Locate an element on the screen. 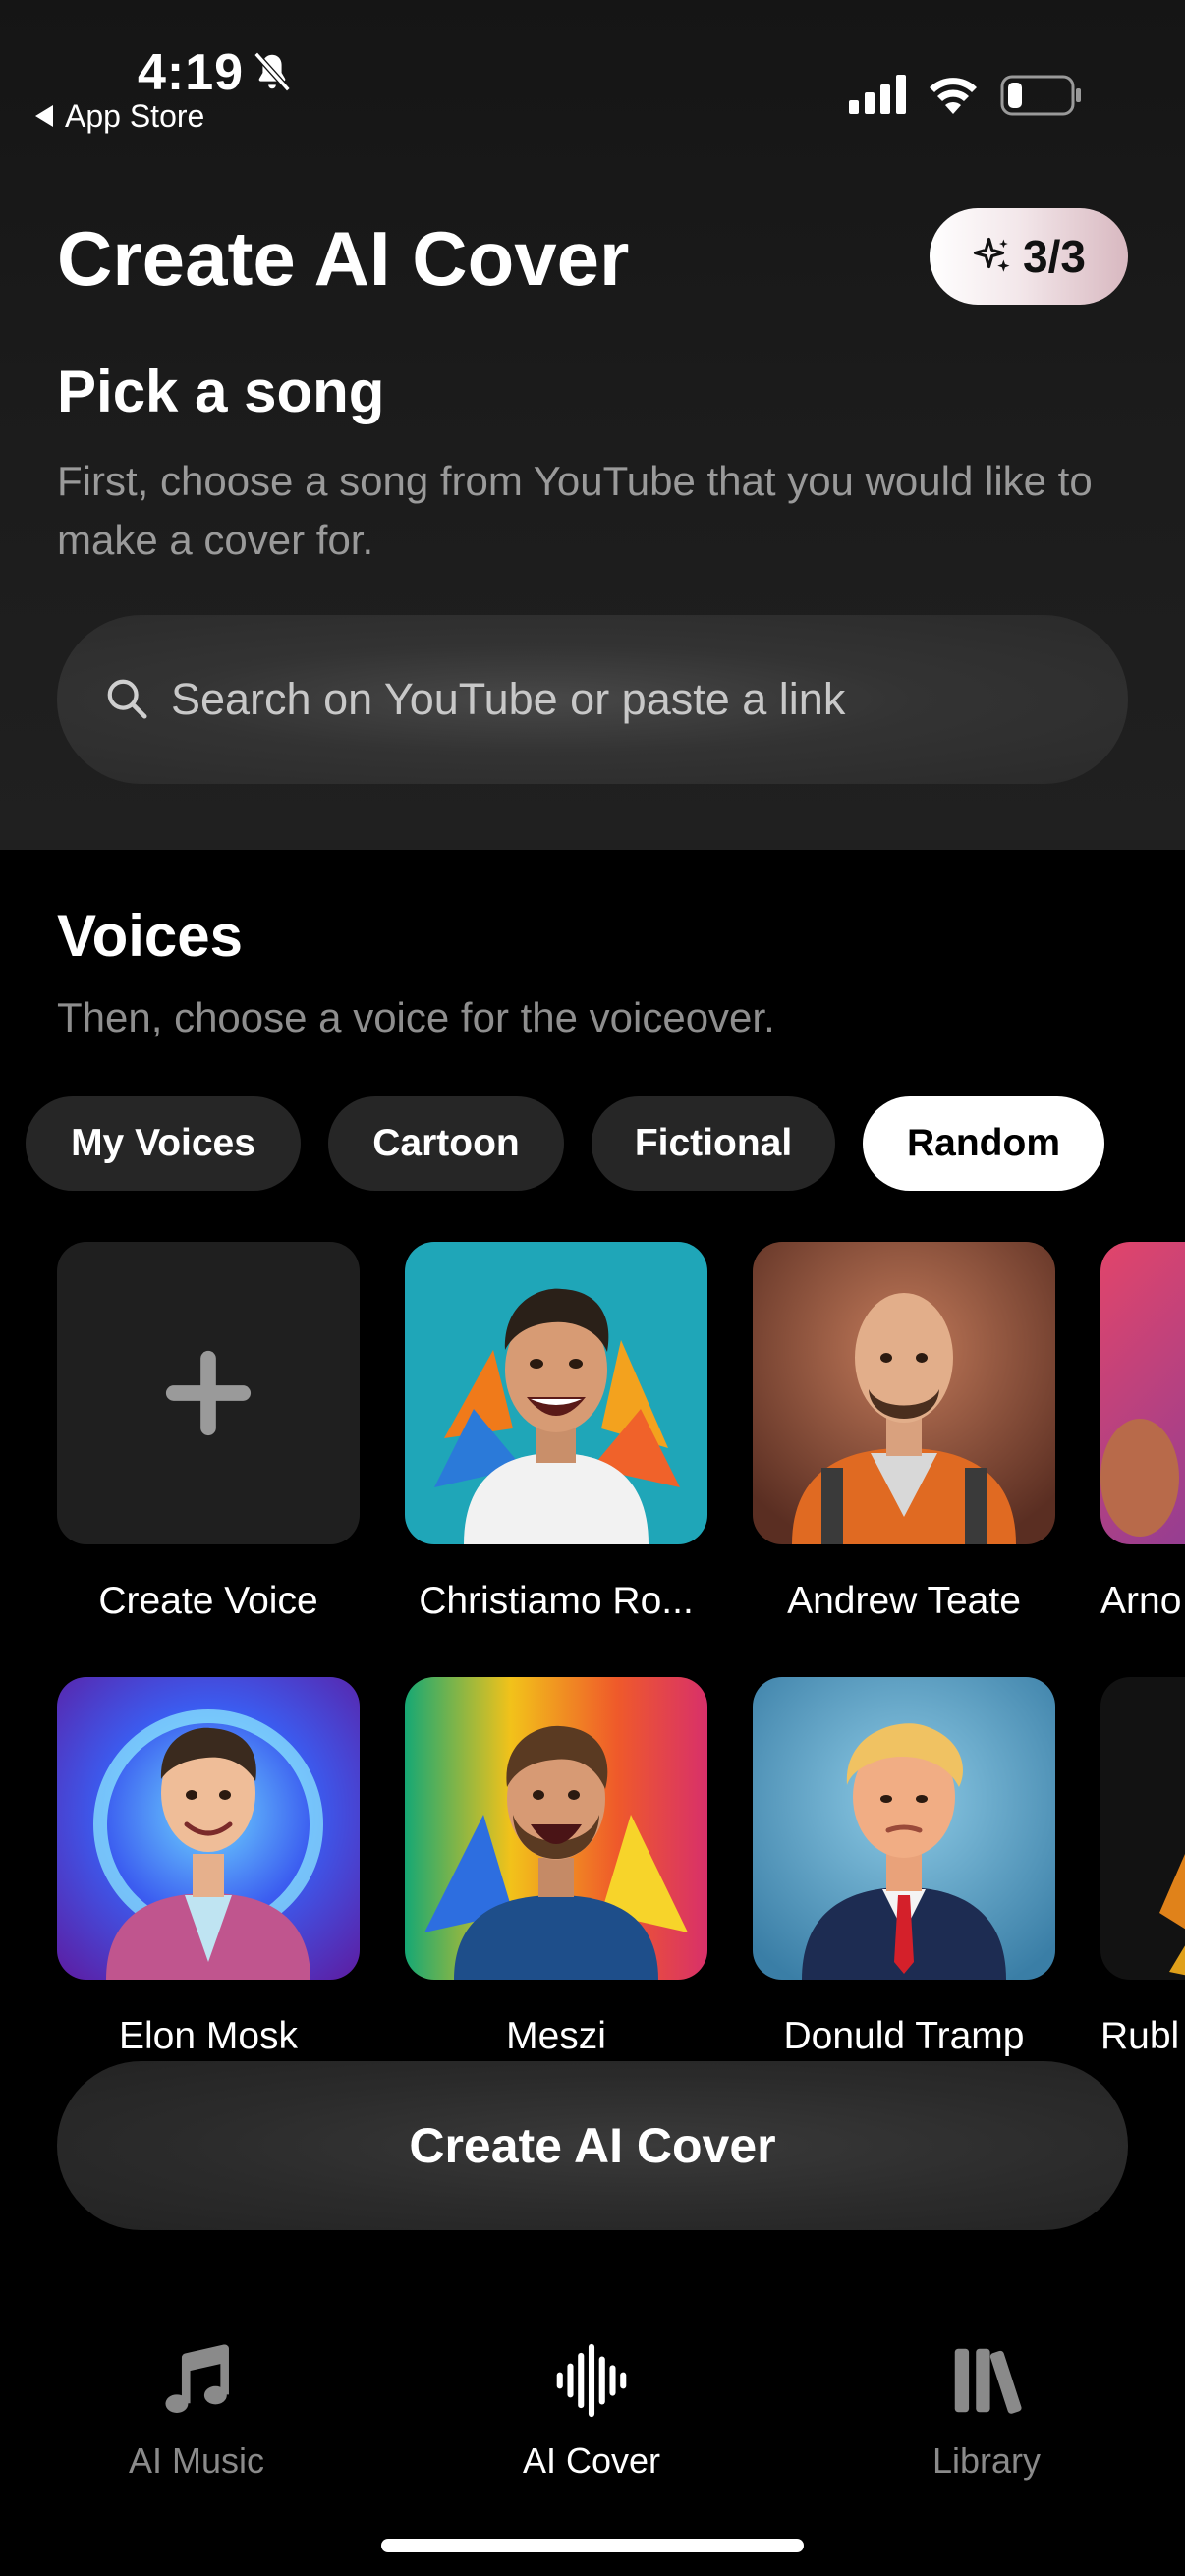 The height and width of the screenshot is (2576, 1185). sparkle-icon is located at coordinates (992, 254).